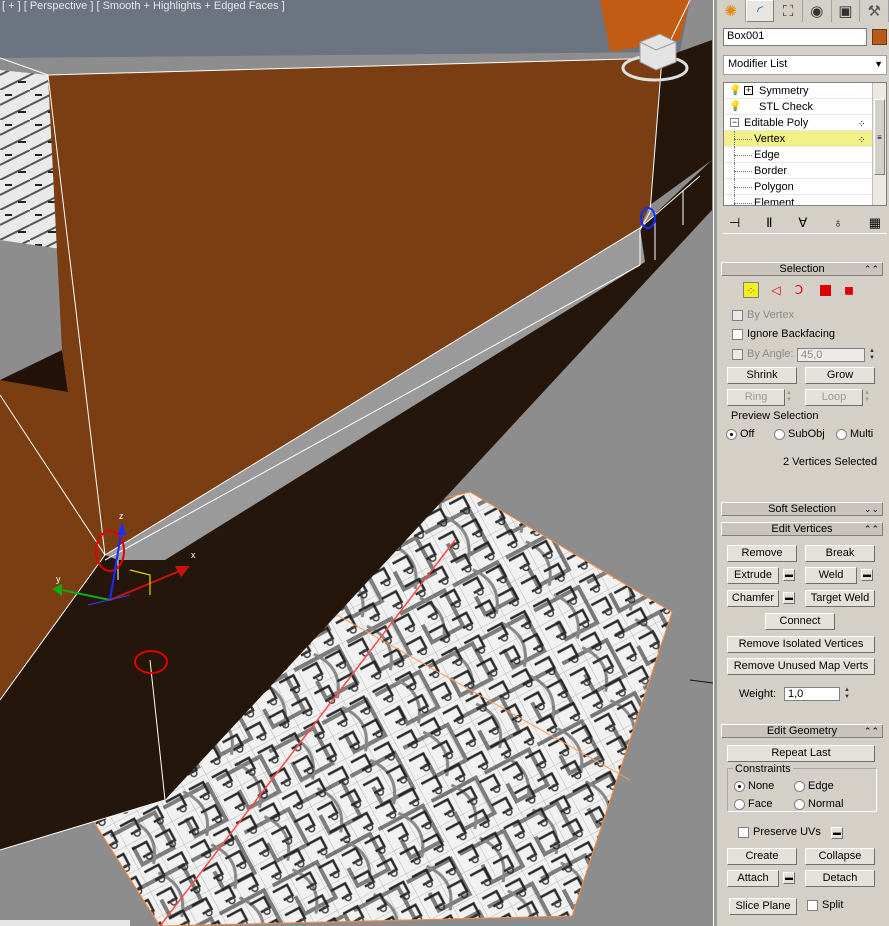  I want to click on sun-icon: ✺, so click(731, 11).